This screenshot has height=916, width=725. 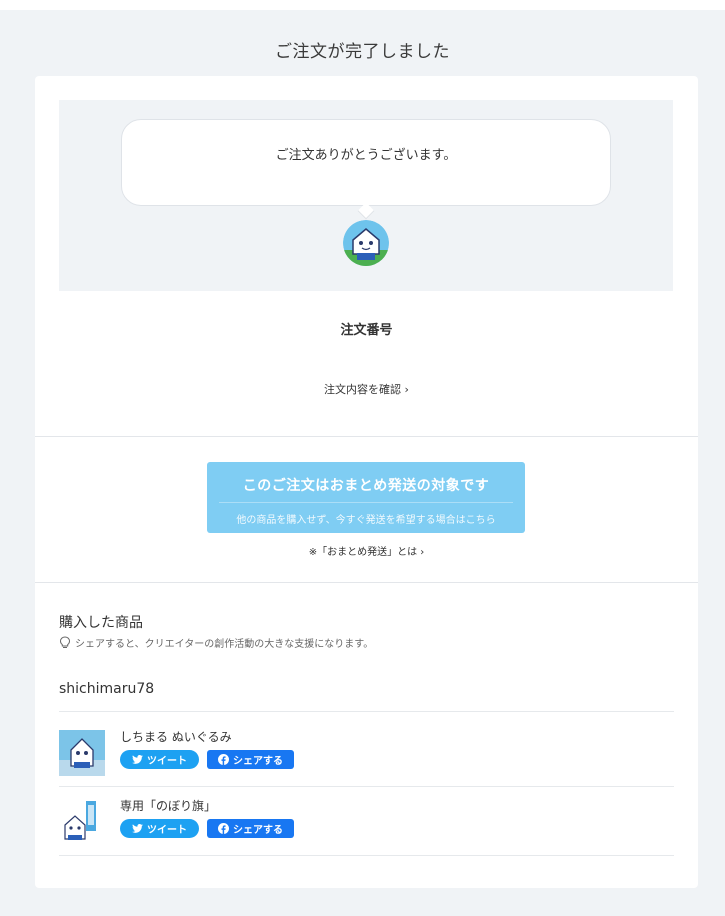 I want to click on item-name: しちまる ぬいぐるみ, so click(x=176, y=736).